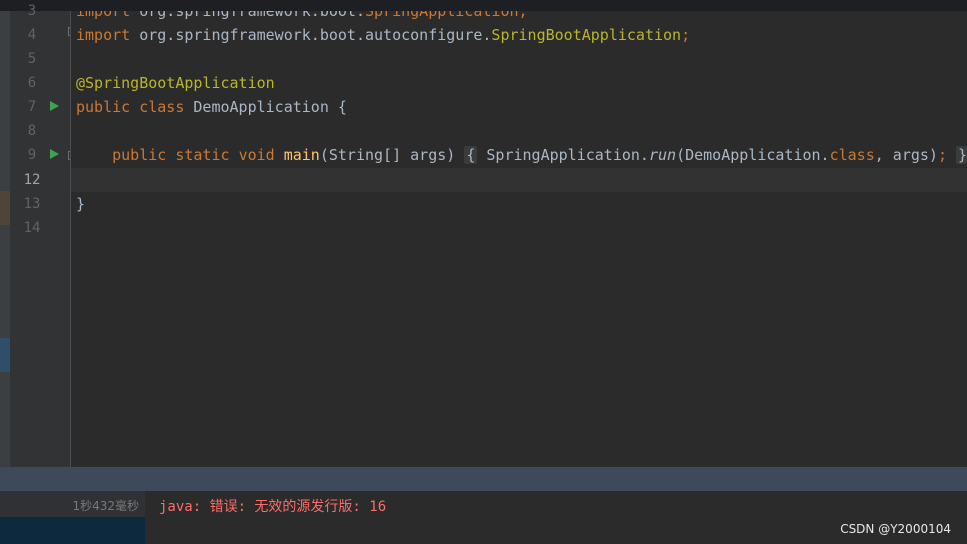 The image size is (967, 544). I want to click on line-number-current: 12, so click(32, 180).